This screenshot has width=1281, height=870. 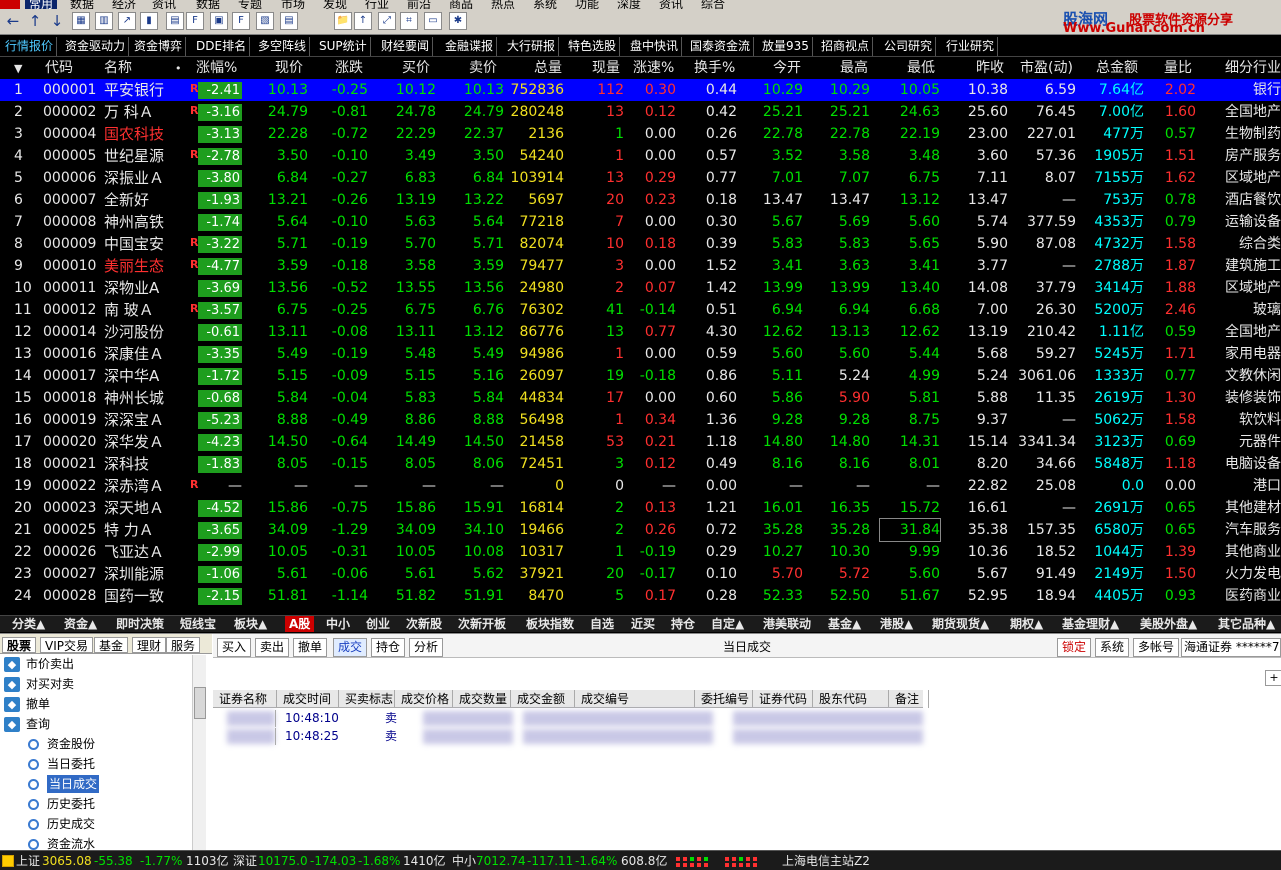 What do you see at coordinates (419, 4) in the screenshot?
I see `menu-item-9: 前沿` at bounding box center [419, 4].